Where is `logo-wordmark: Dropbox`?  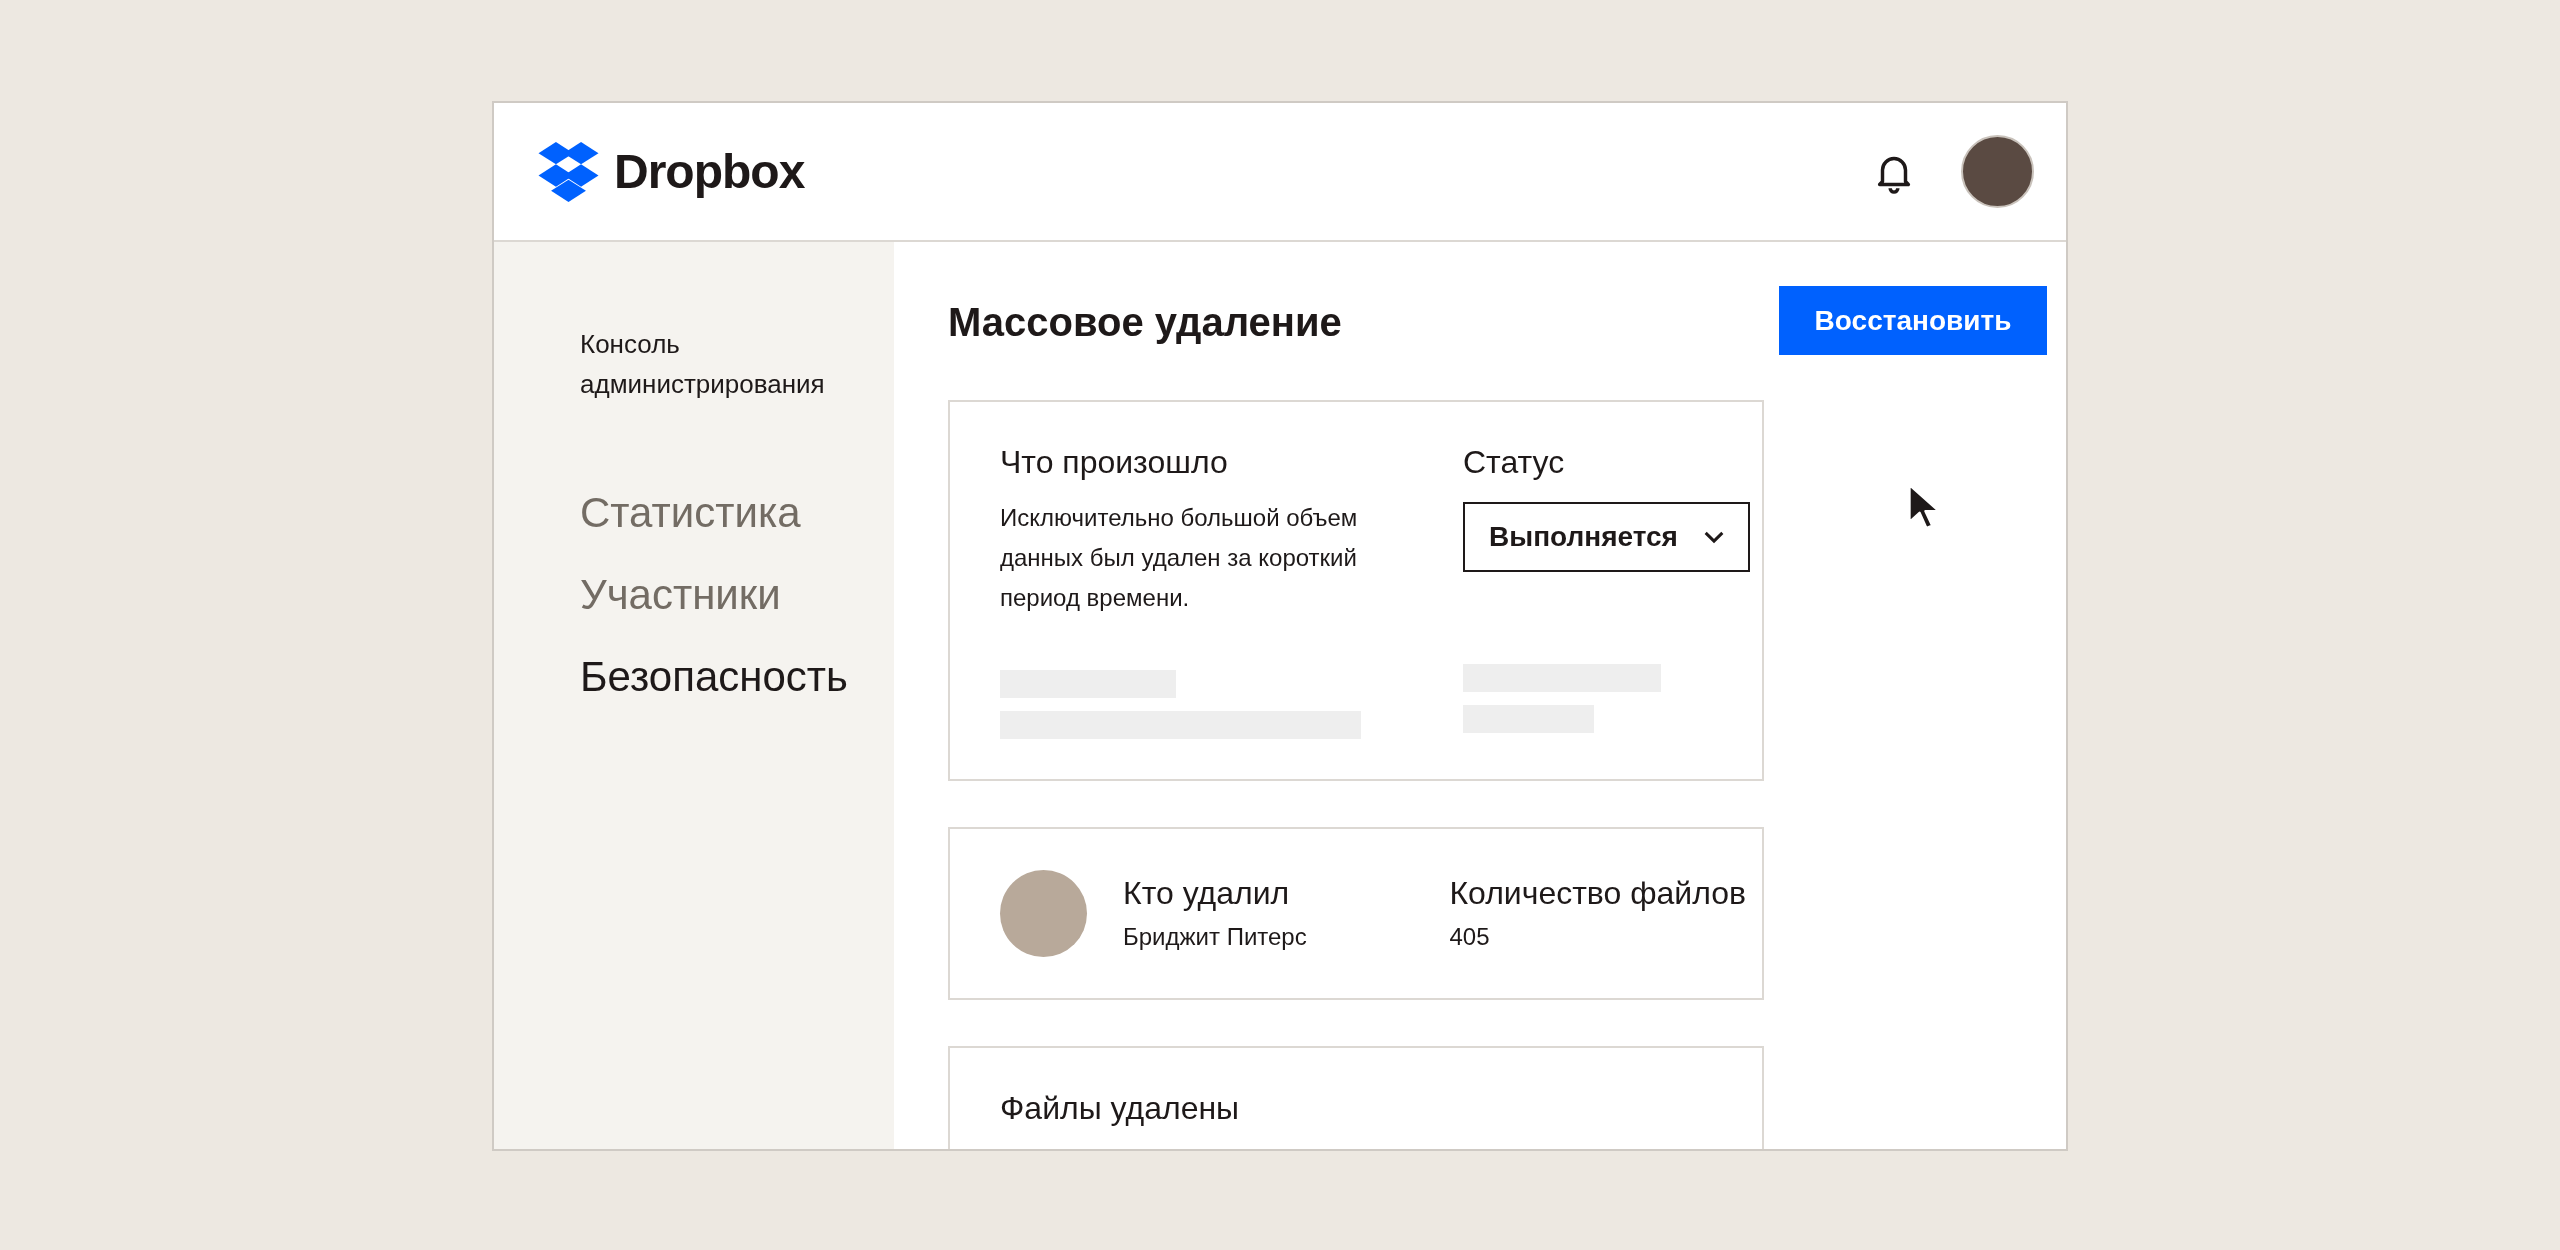
logo-wordmark: Dropbox is located at coordinates (709, 171).